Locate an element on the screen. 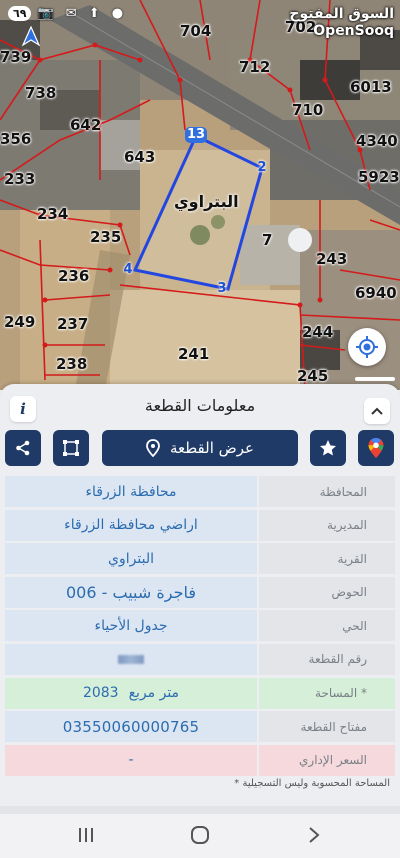 The height and width of the screenshot is (858, 400). parcel-label: 234 is located at coordinates (53, 214).